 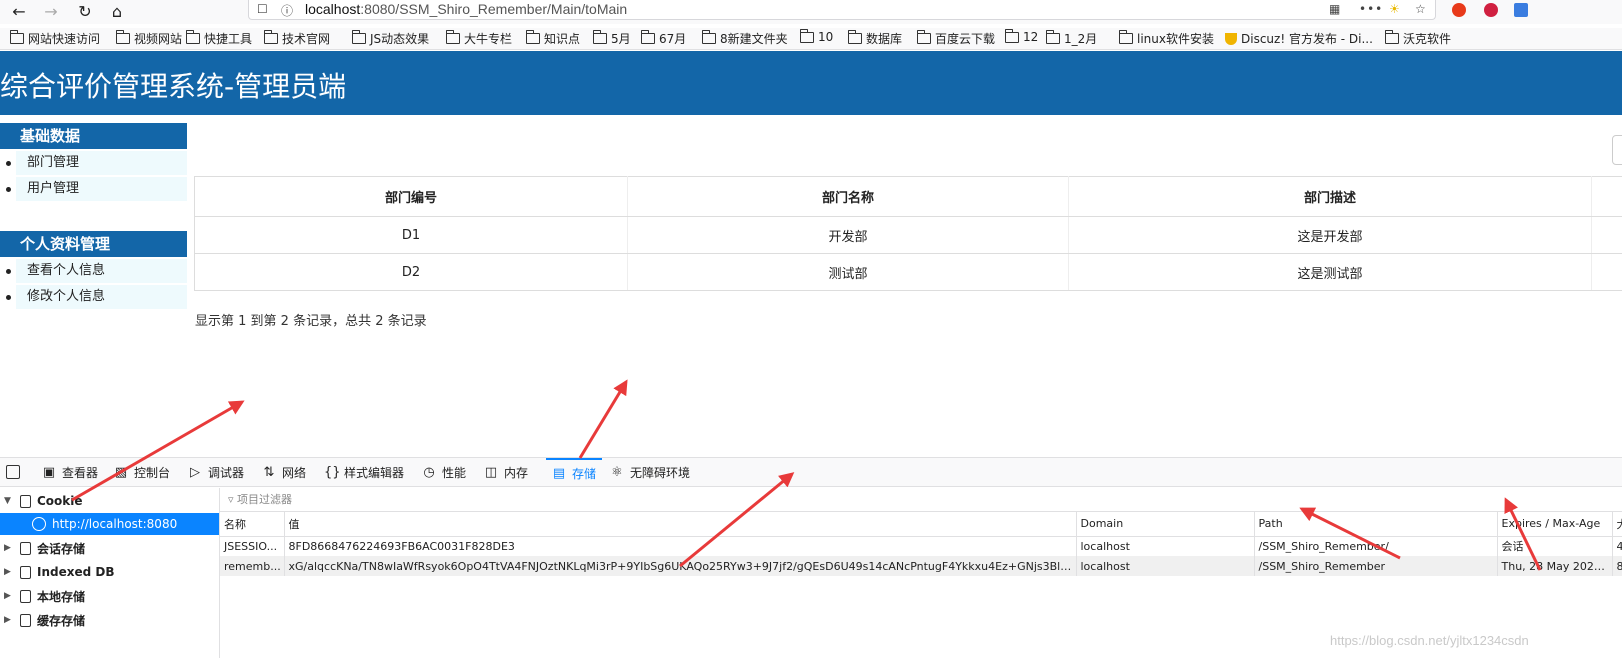 I want to click on filter-input: ▿ 项目过滤器, so click(x=921, y=500).